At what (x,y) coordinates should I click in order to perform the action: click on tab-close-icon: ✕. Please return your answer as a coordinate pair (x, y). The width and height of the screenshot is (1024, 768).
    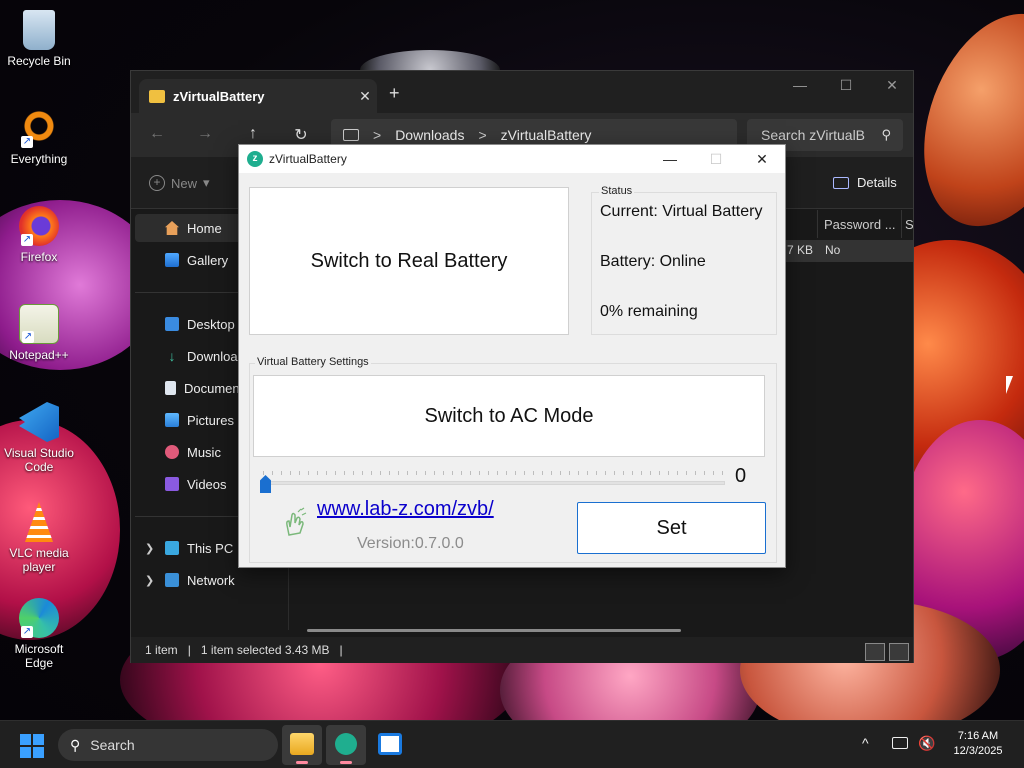
    Looking at the image, I should click on (365, 96).